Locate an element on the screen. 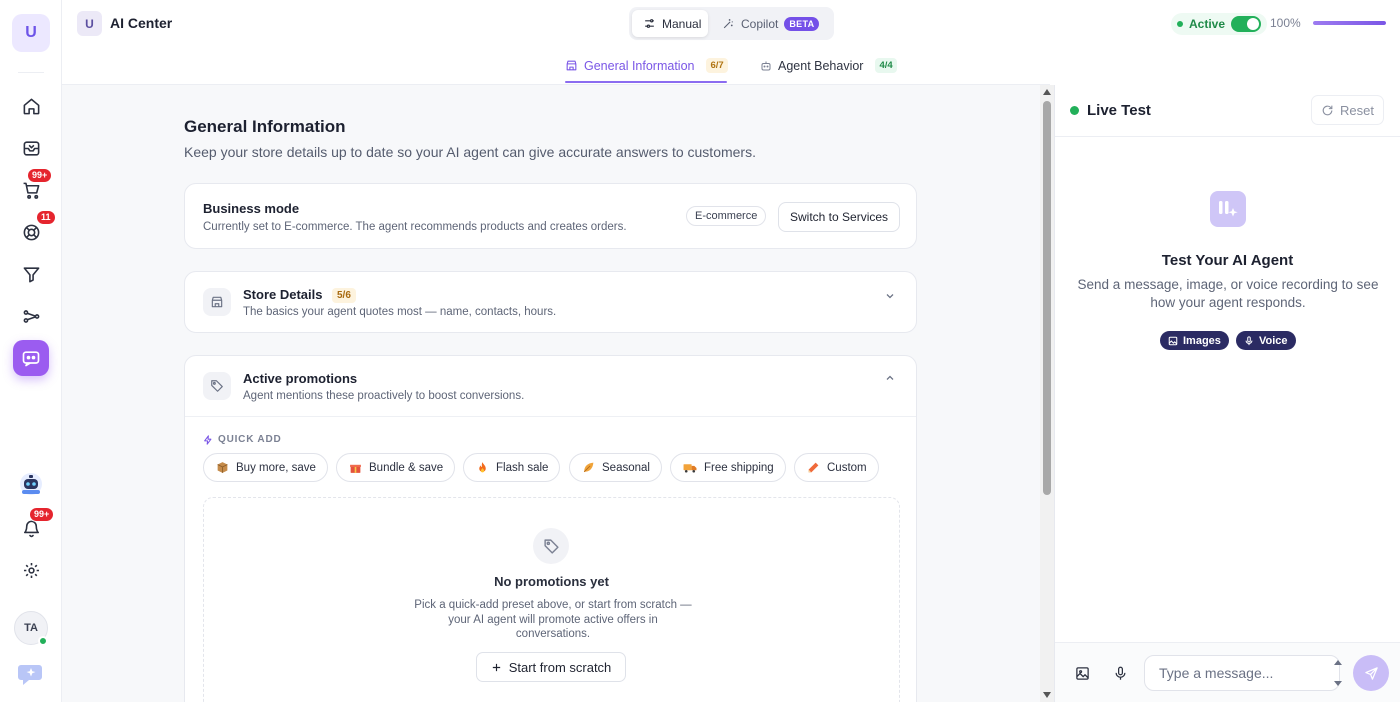  preset-label: Bundle & save is located at coordinates (406, 467).